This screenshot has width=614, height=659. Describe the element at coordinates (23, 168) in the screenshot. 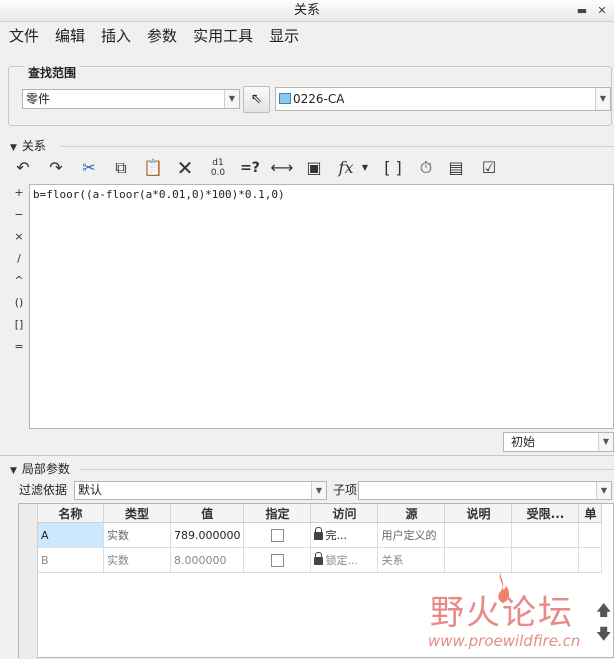

I see `undo-icon: ↶` at that location.